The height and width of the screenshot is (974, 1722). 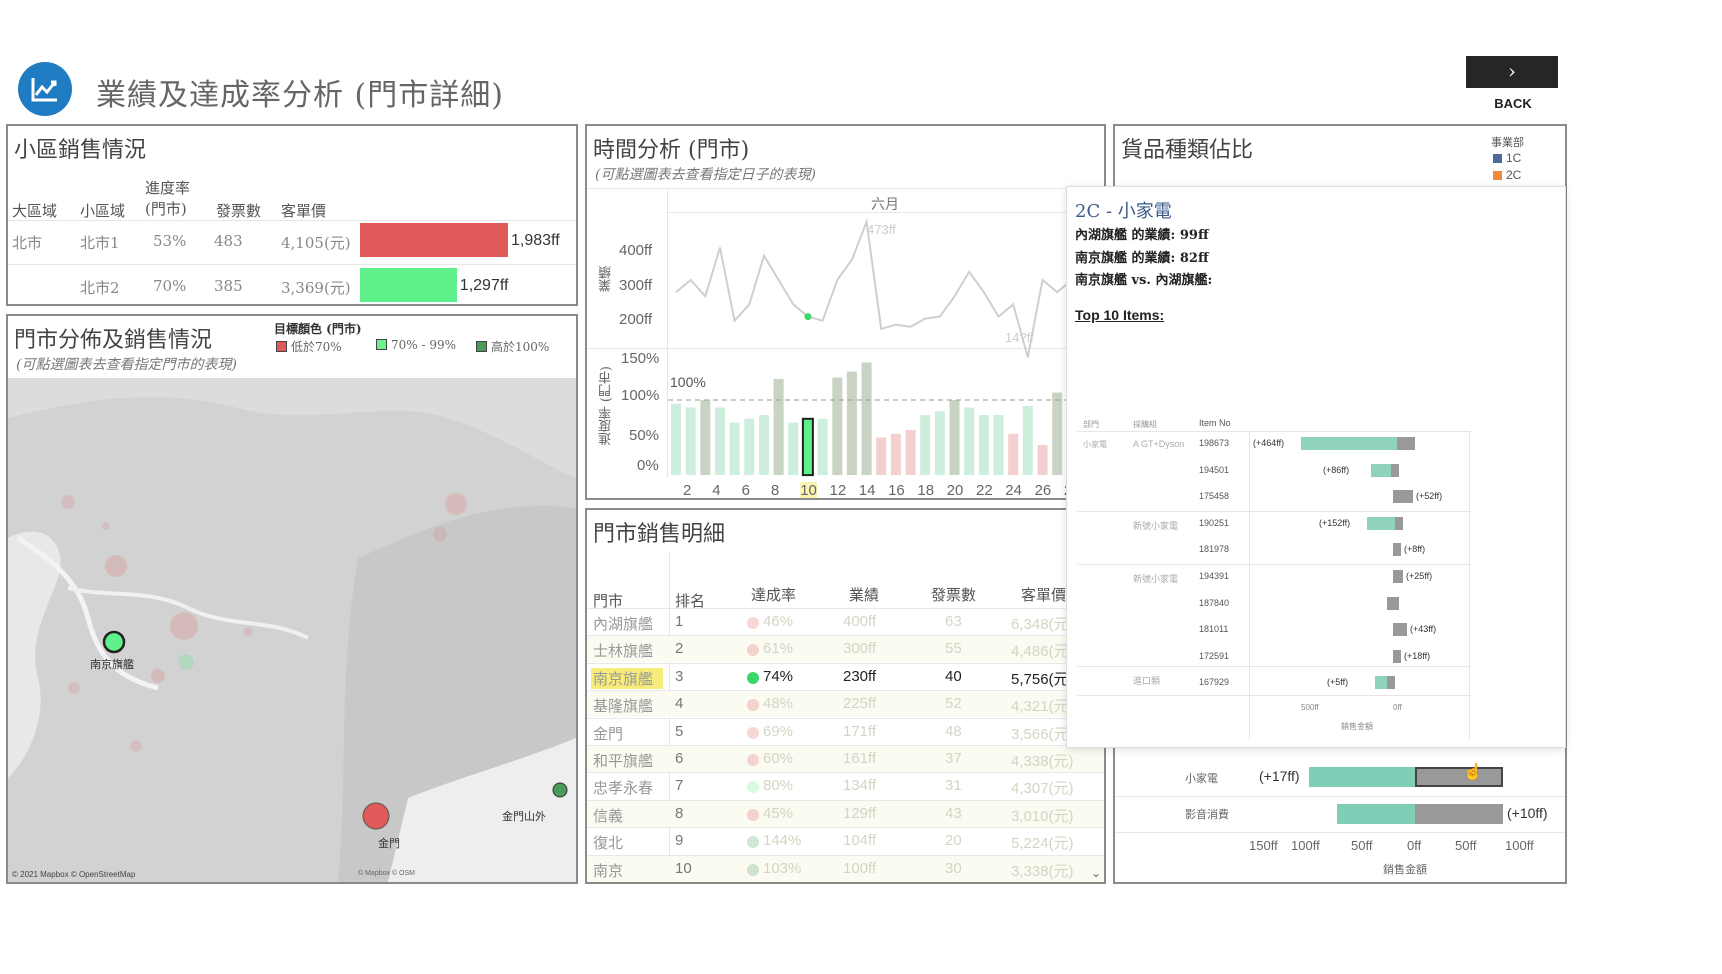 I want to click on time-panel-title: 時間分析 (門市), so click(x=671, y=150).